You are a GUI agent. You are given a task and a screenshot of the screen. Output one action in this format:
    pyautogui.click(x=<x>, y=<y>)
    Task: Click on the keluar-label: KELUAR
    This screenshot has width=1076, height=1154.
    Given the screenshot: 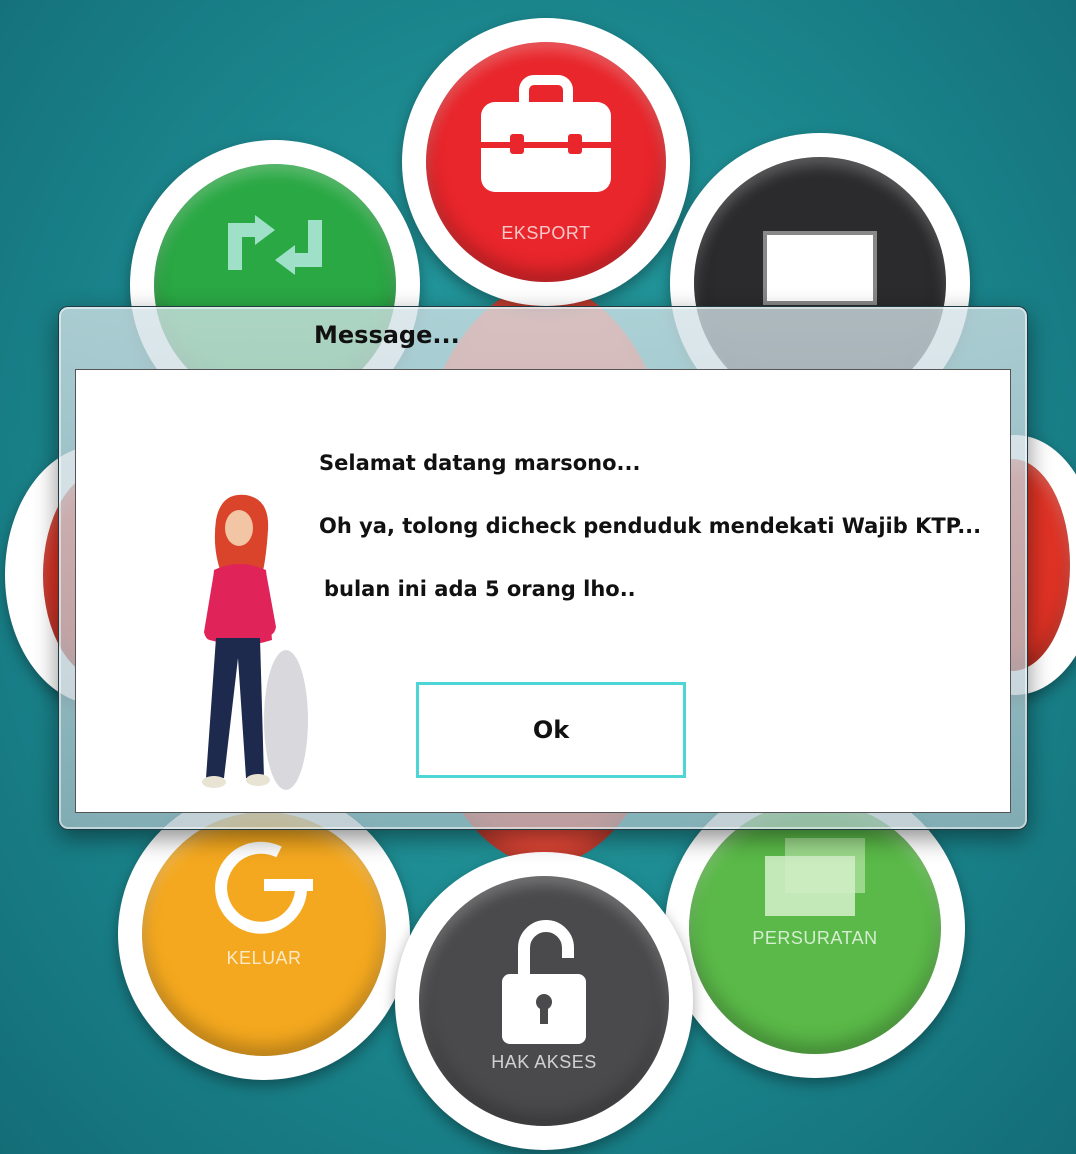 What is the action you would take?
    pyautogui.click(x=264, y=958)
    